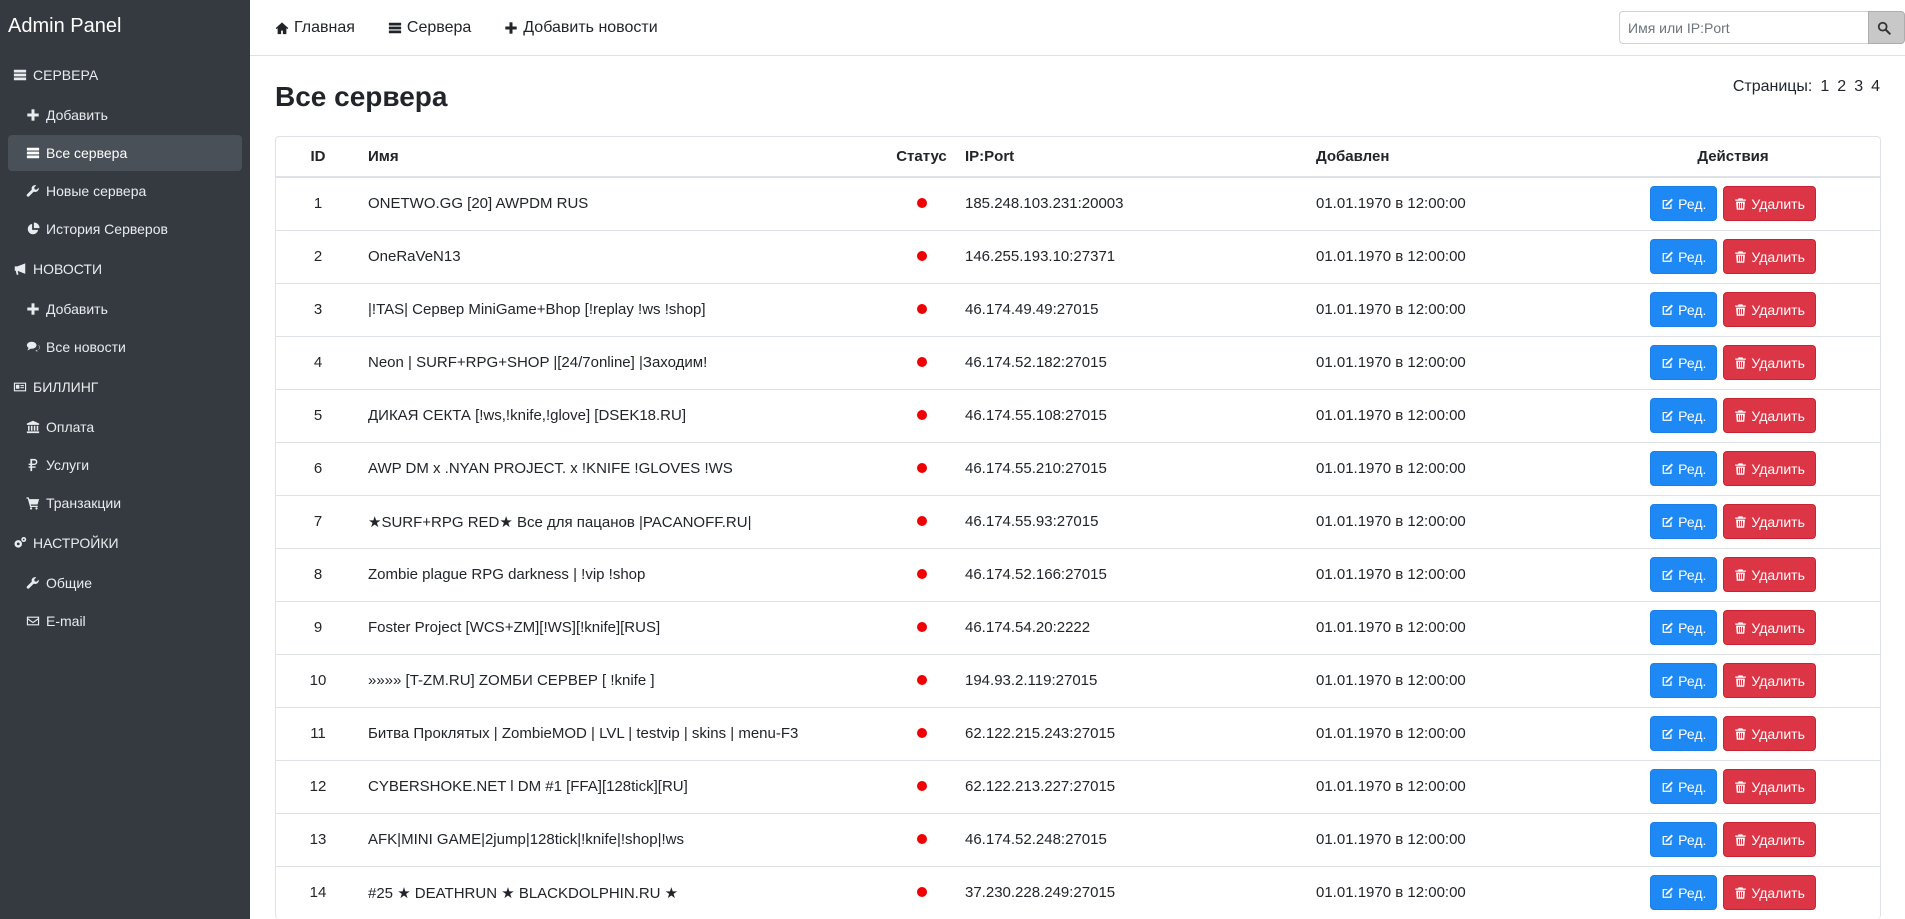 The height and width of the screenshot is (919, 1905). I want to click on trash-icon, so click(1740, 204).